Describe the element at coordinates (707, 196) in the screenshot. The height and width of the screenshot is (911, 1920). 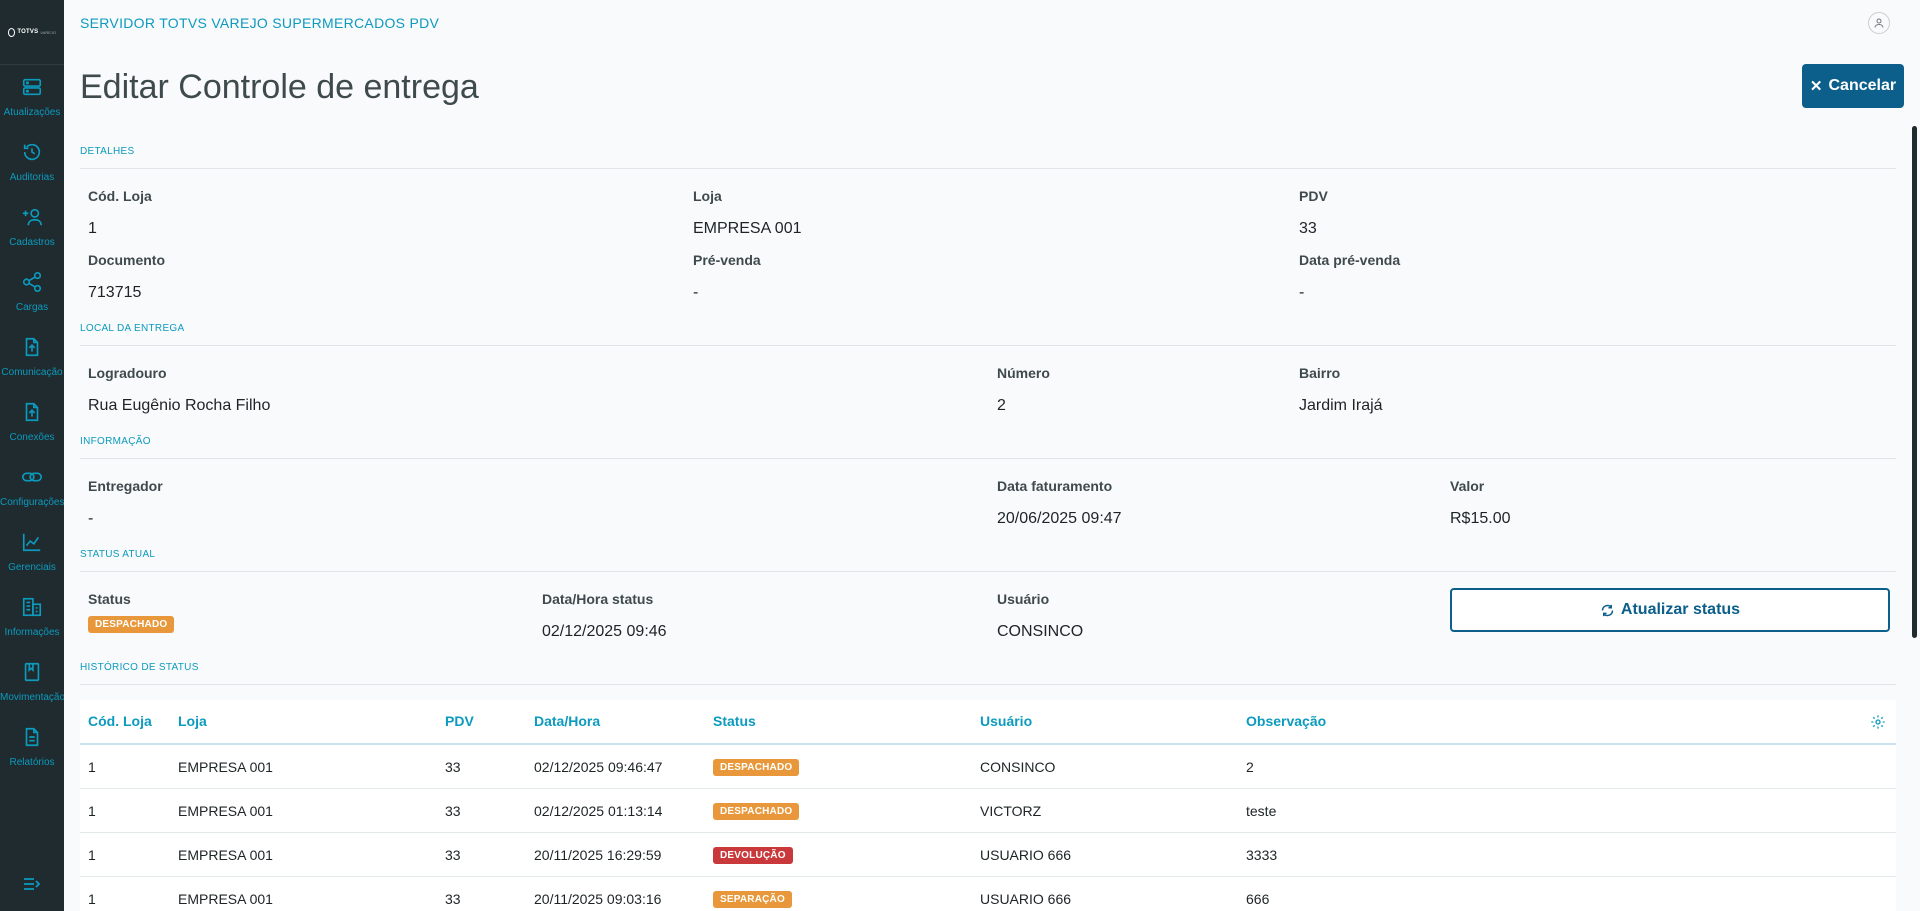
I see `loja-label: Loja` at that location.